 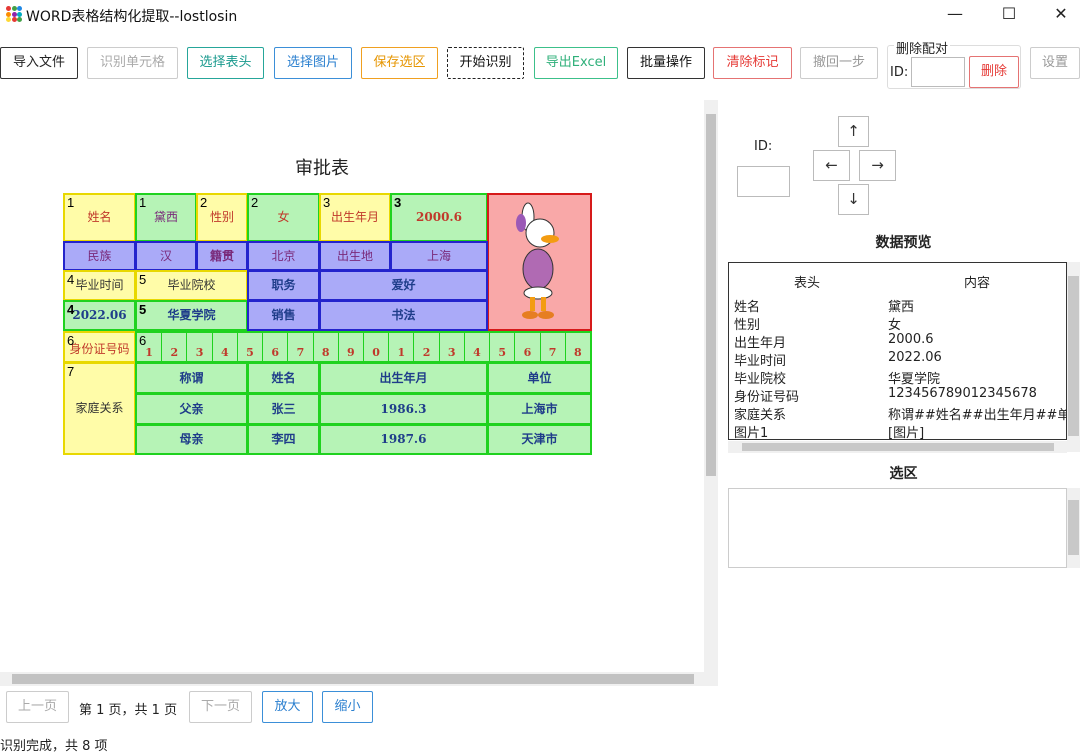 What do you see at coordinates (1073, 356) in the screenshot?
I see `preview-vertical-scroll-thumb` at bounding box center [1073, 356].